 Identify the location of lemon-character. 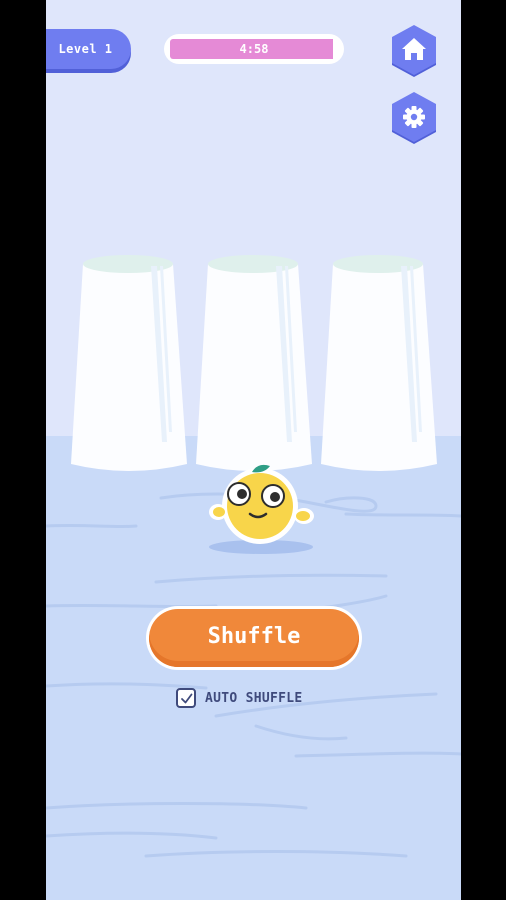
(261, 507).